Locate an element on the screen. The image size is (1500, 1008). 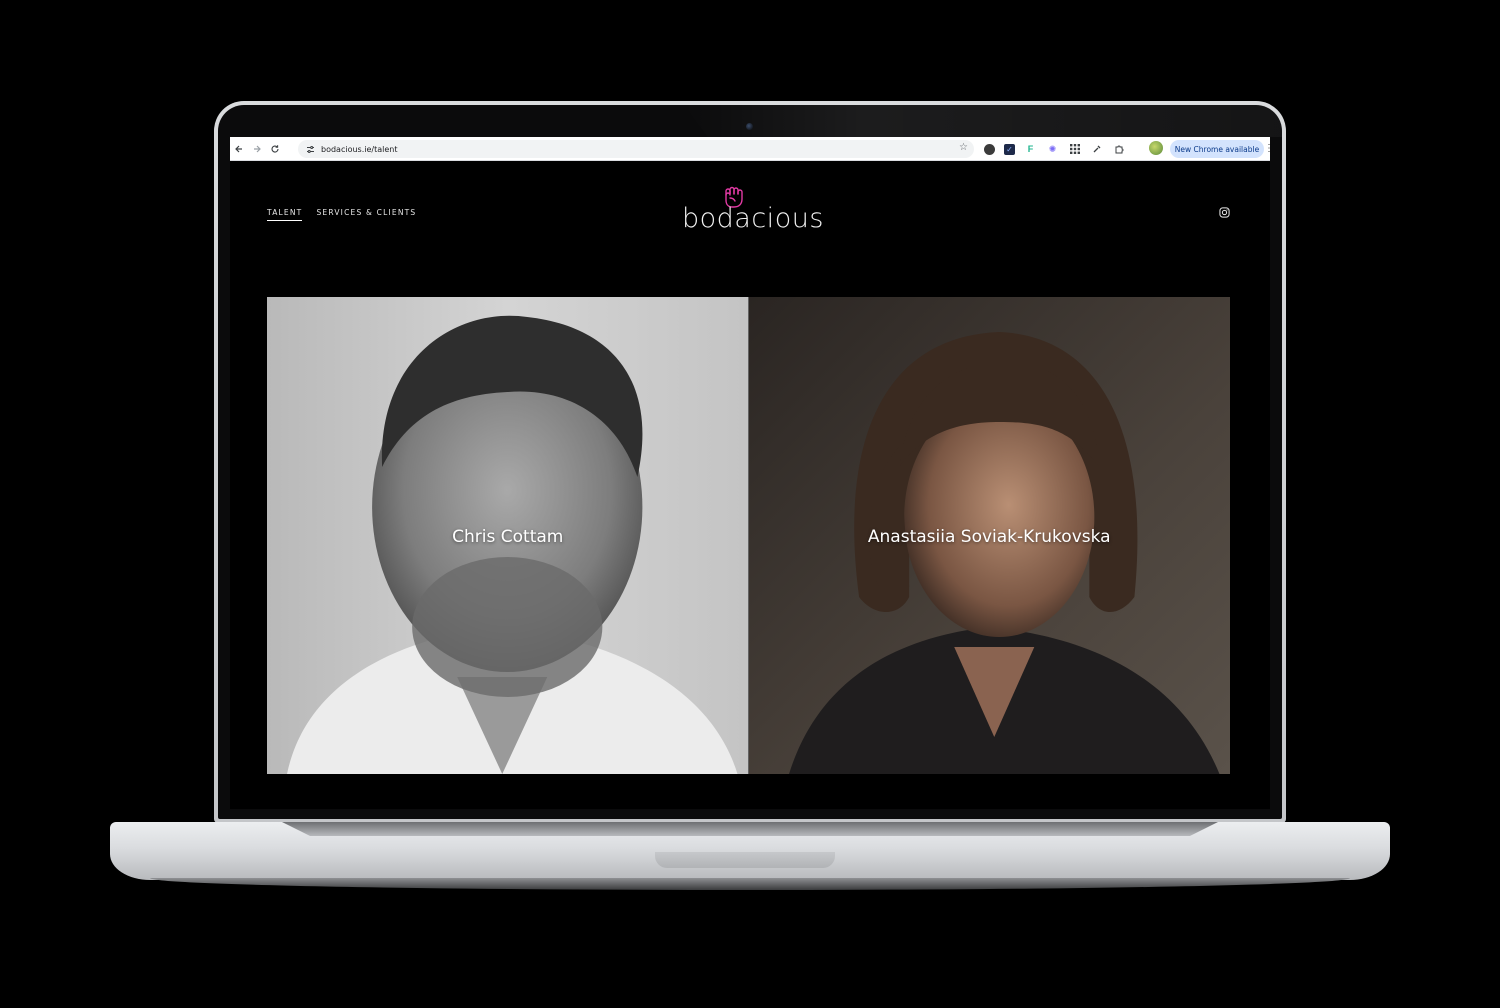
reload-icon is located at coordinates (275, 148).